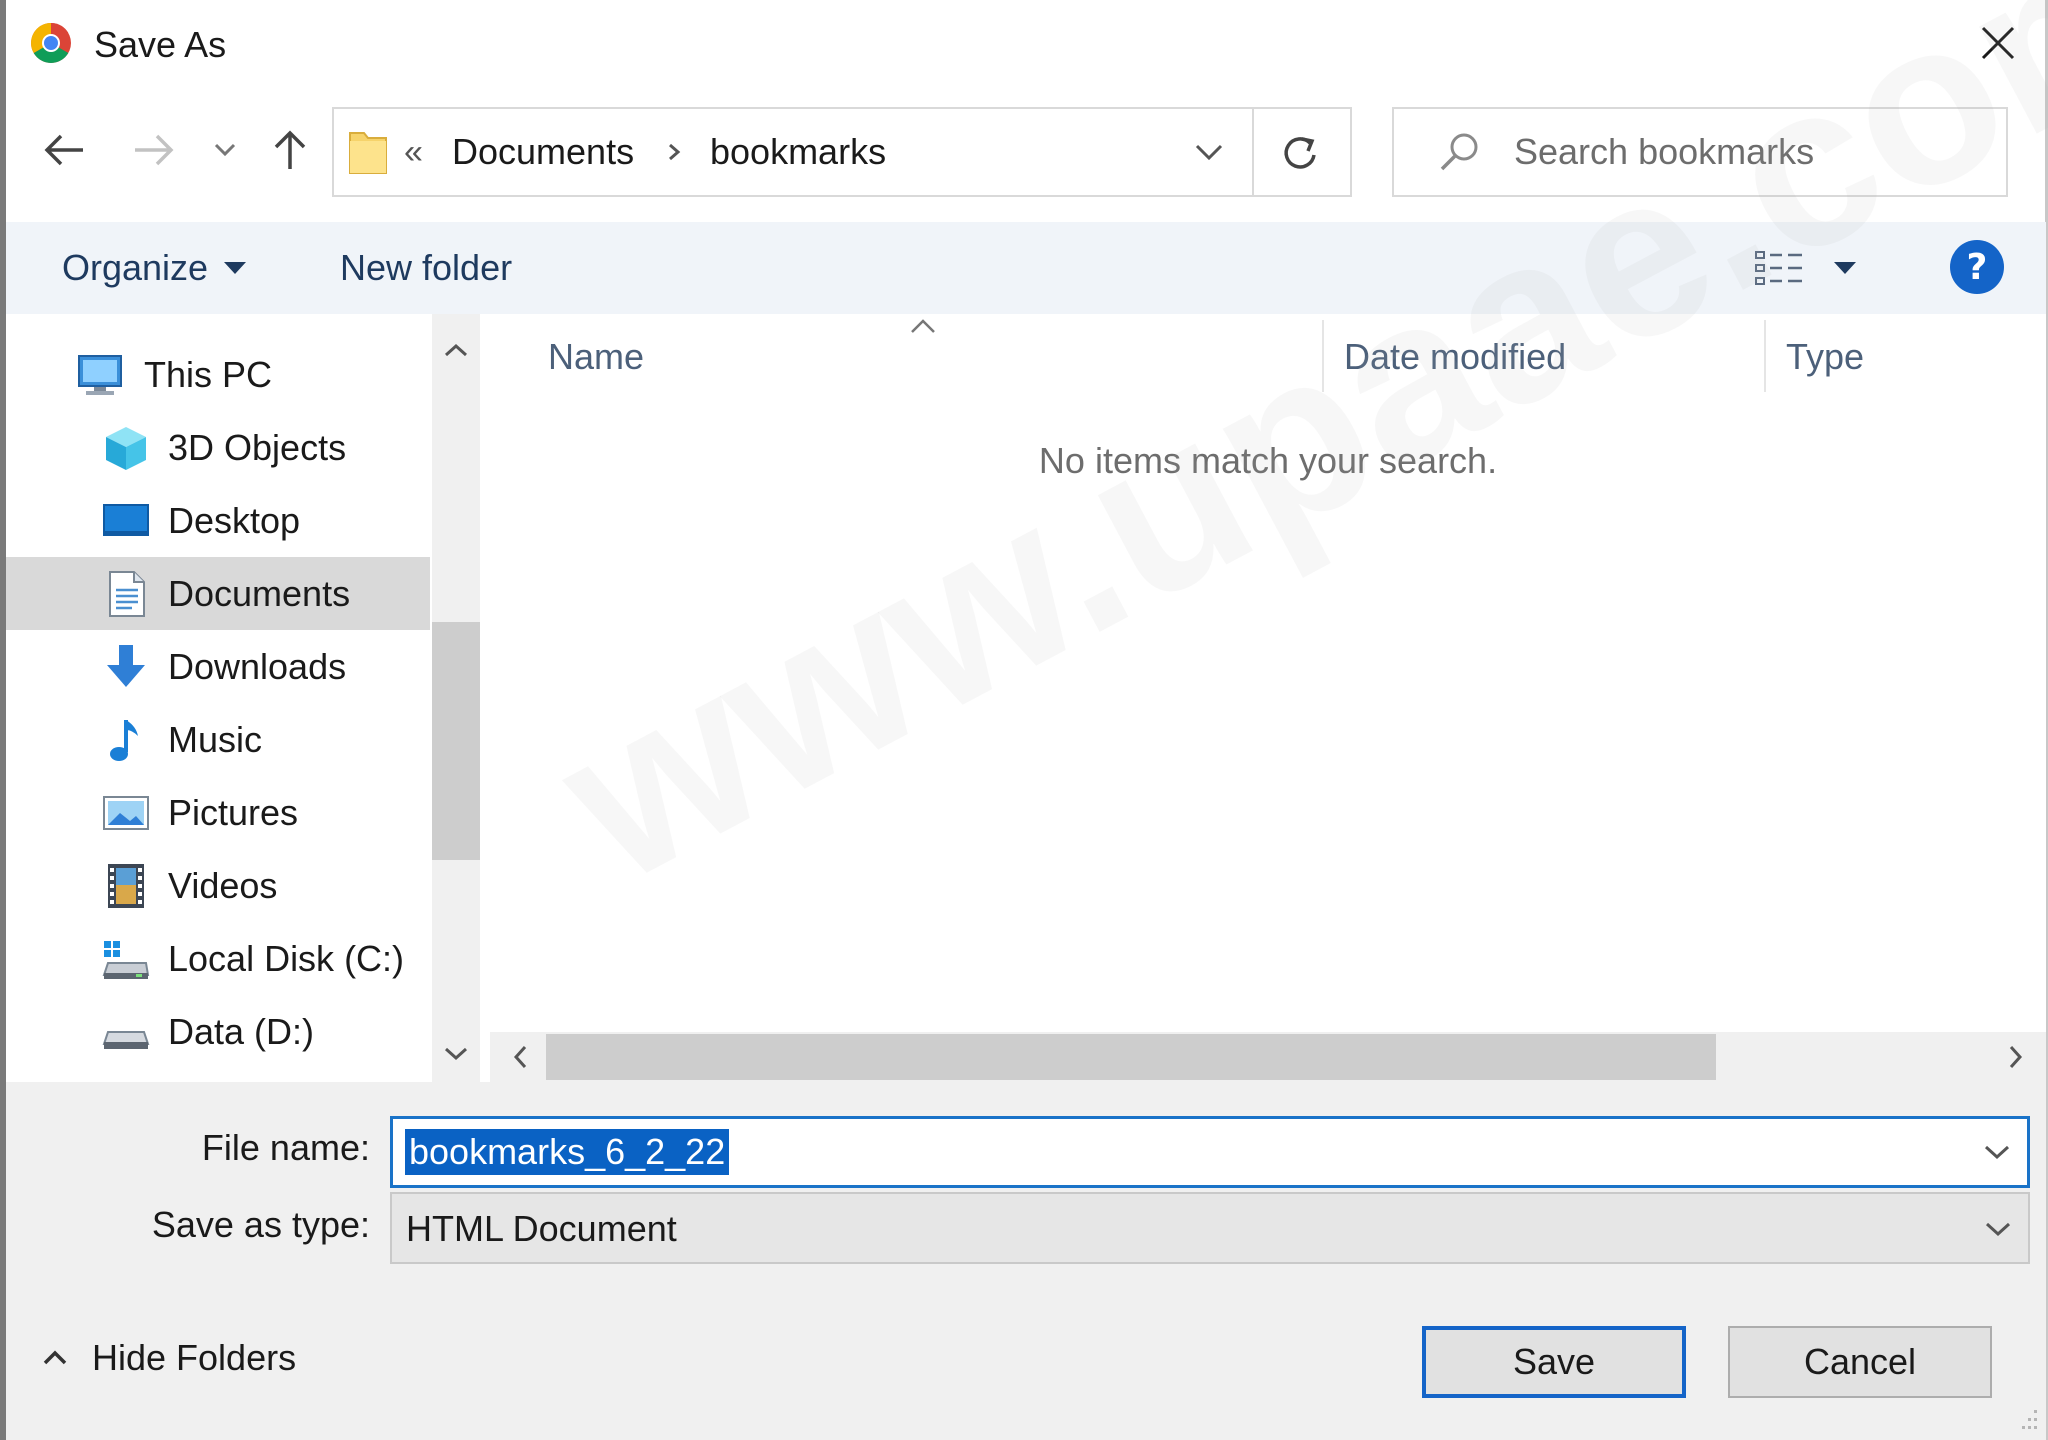 This screenshot has width=2048, height=1440. What do you see at coordinates (426, 268) in the screenshot?
I see `new-folder-button: New folder` at bounding box center [426, 268].